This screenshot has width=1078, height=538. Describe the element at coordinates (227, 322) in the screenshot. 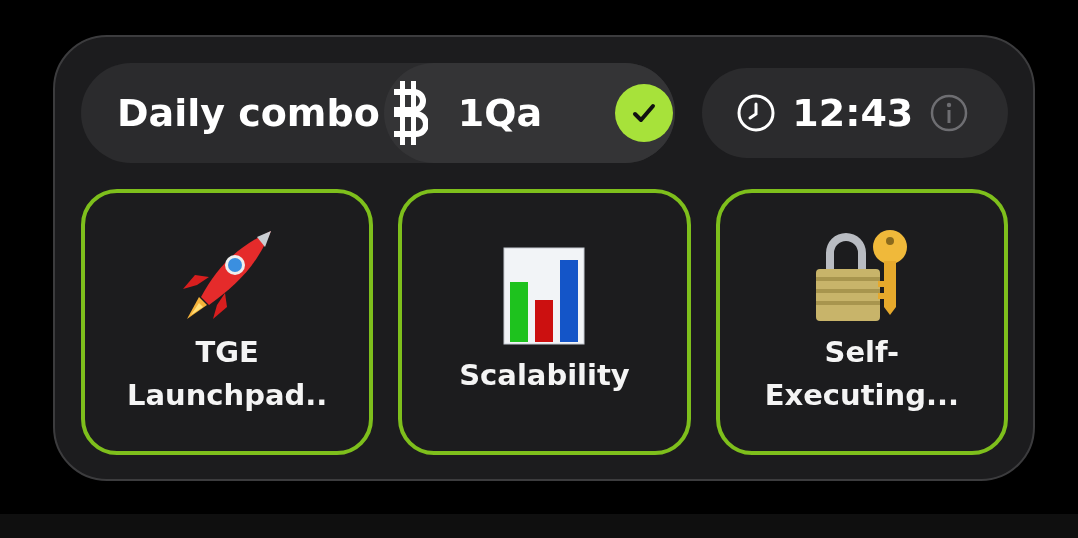

I see `combo-card: TGE Launchpad..` at that location.